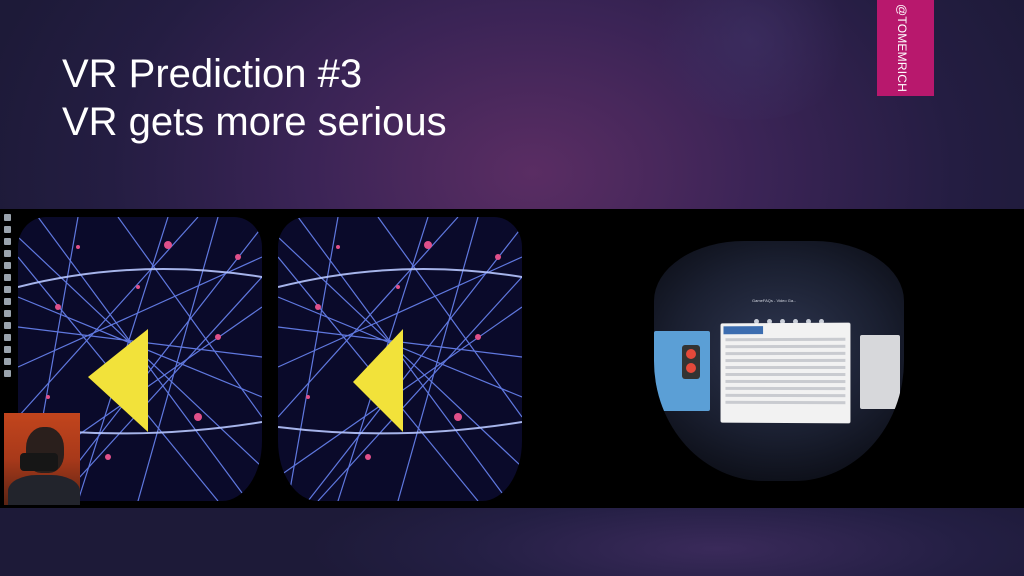  I want to click on particle-scene-right, so click(400, 359).